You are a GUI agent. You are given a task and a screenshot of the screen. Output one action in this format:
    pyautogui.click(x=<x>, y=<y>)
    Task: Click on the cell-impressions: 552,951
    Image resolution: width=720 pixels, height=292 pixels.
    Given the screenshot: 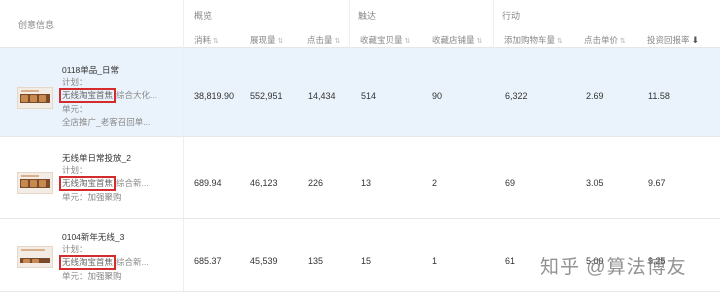 What is the action you would take?
    pyautogui.click(x=266, y=96)
    